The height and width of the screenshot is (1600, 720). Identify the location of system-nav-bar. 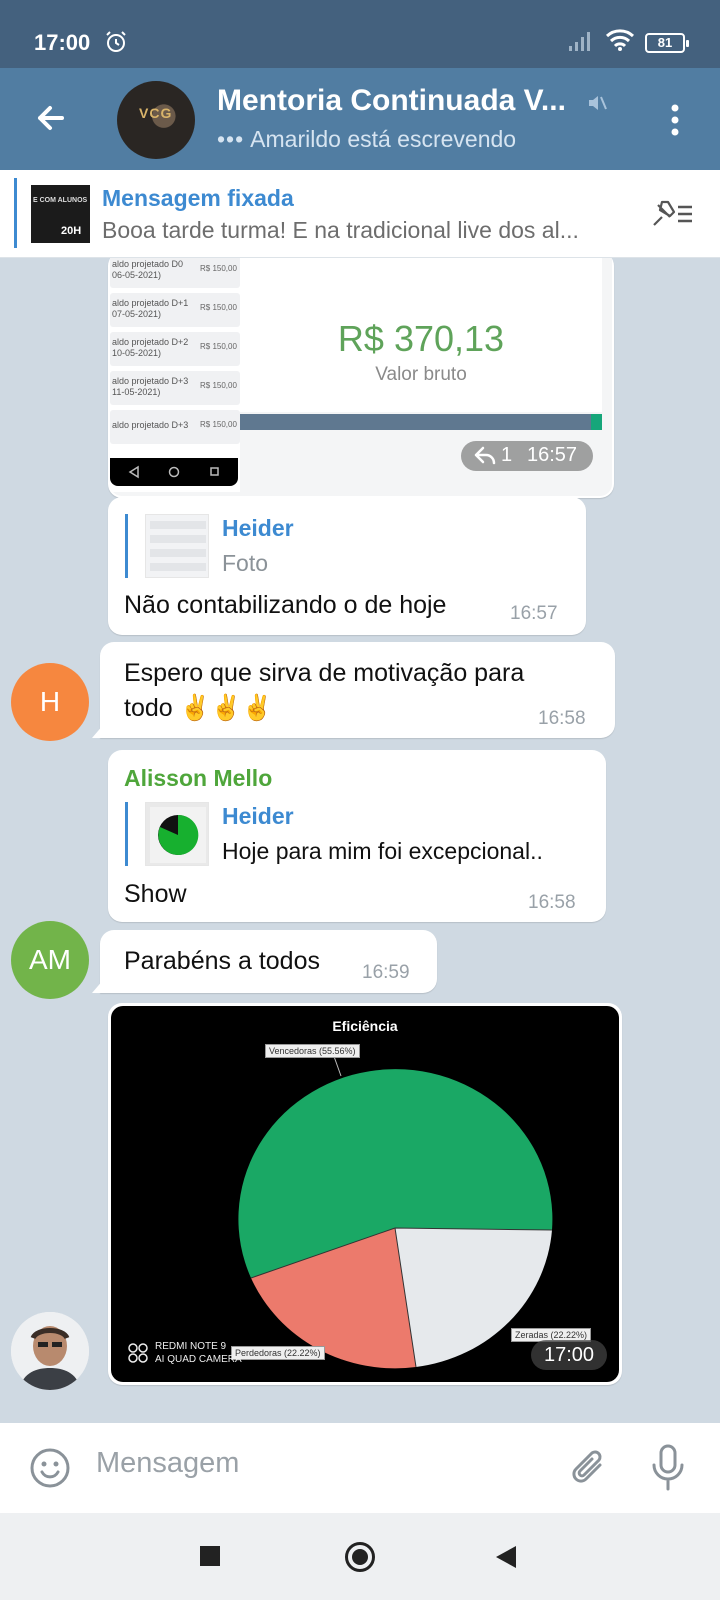
(360, 1556).